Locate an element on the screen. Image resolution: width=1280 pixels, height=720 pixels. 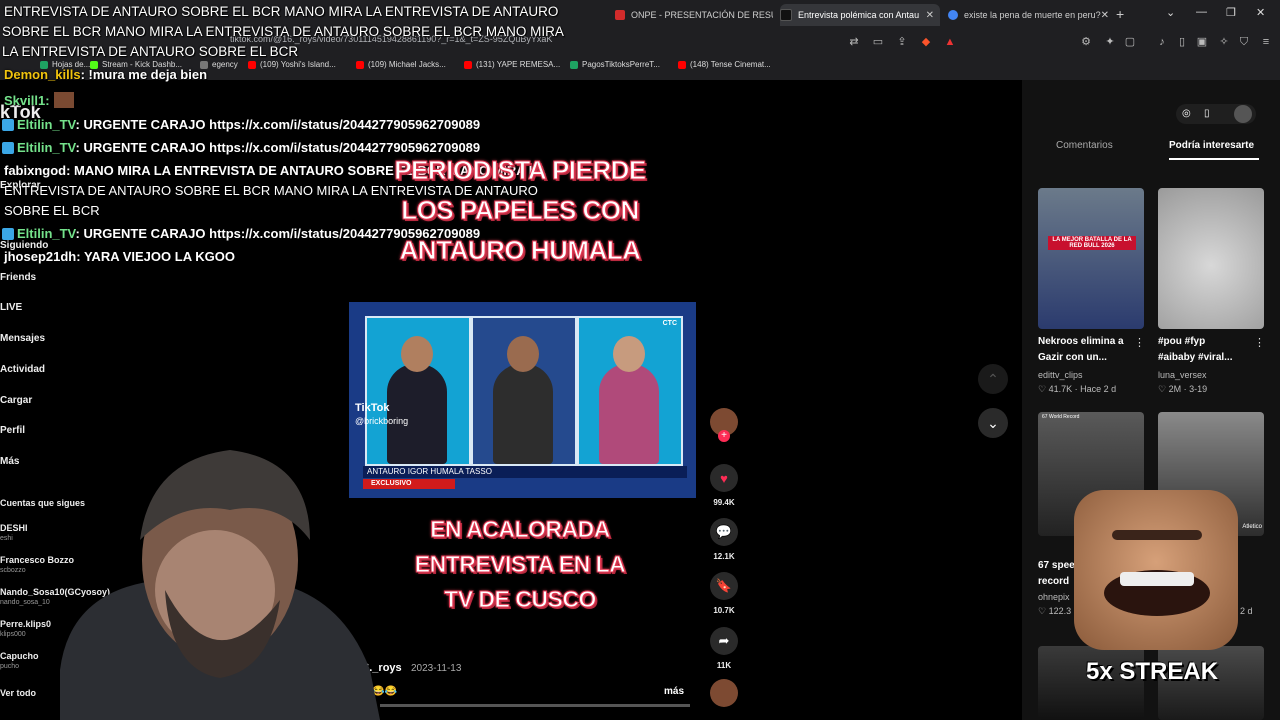
translate-icon: ⇄ is located at coordinates (854, 42).